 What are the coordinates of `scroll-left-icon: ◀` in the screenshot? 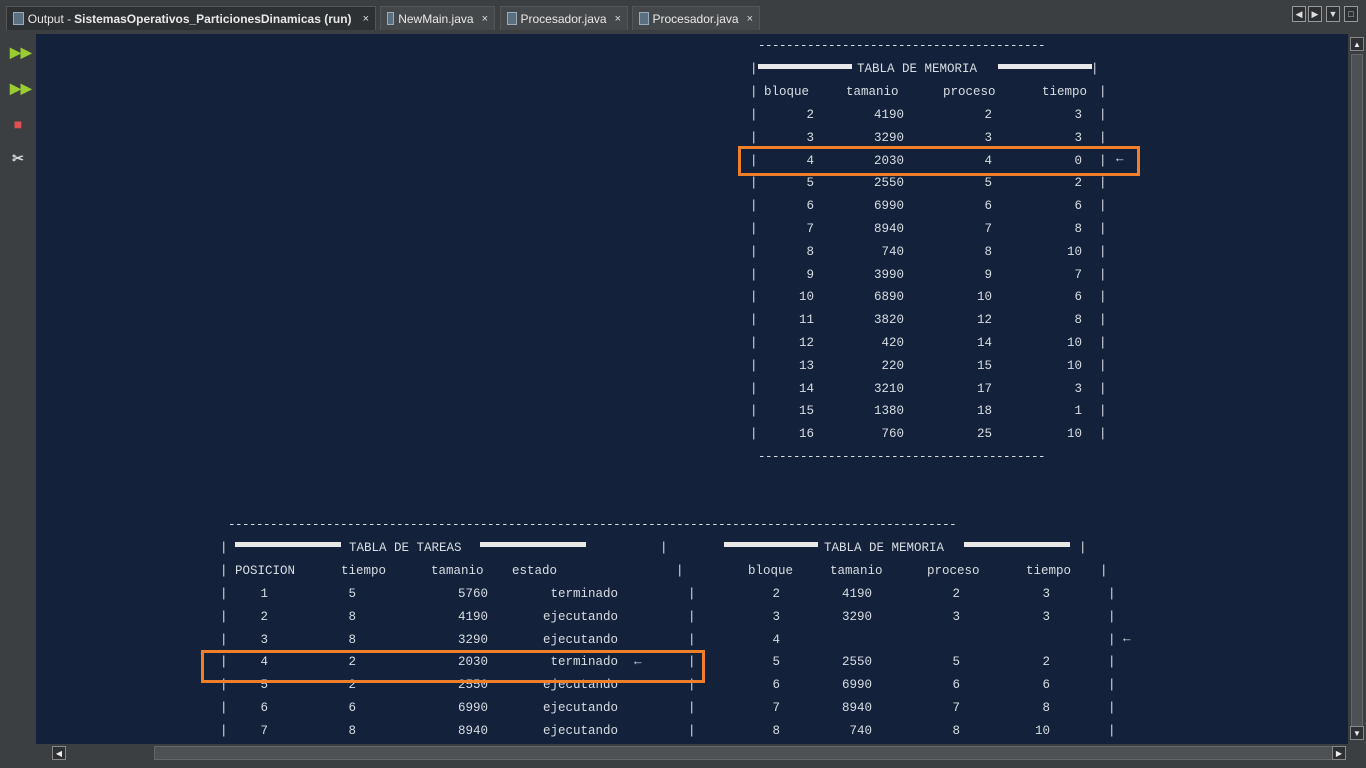 It's located at (59, 753).